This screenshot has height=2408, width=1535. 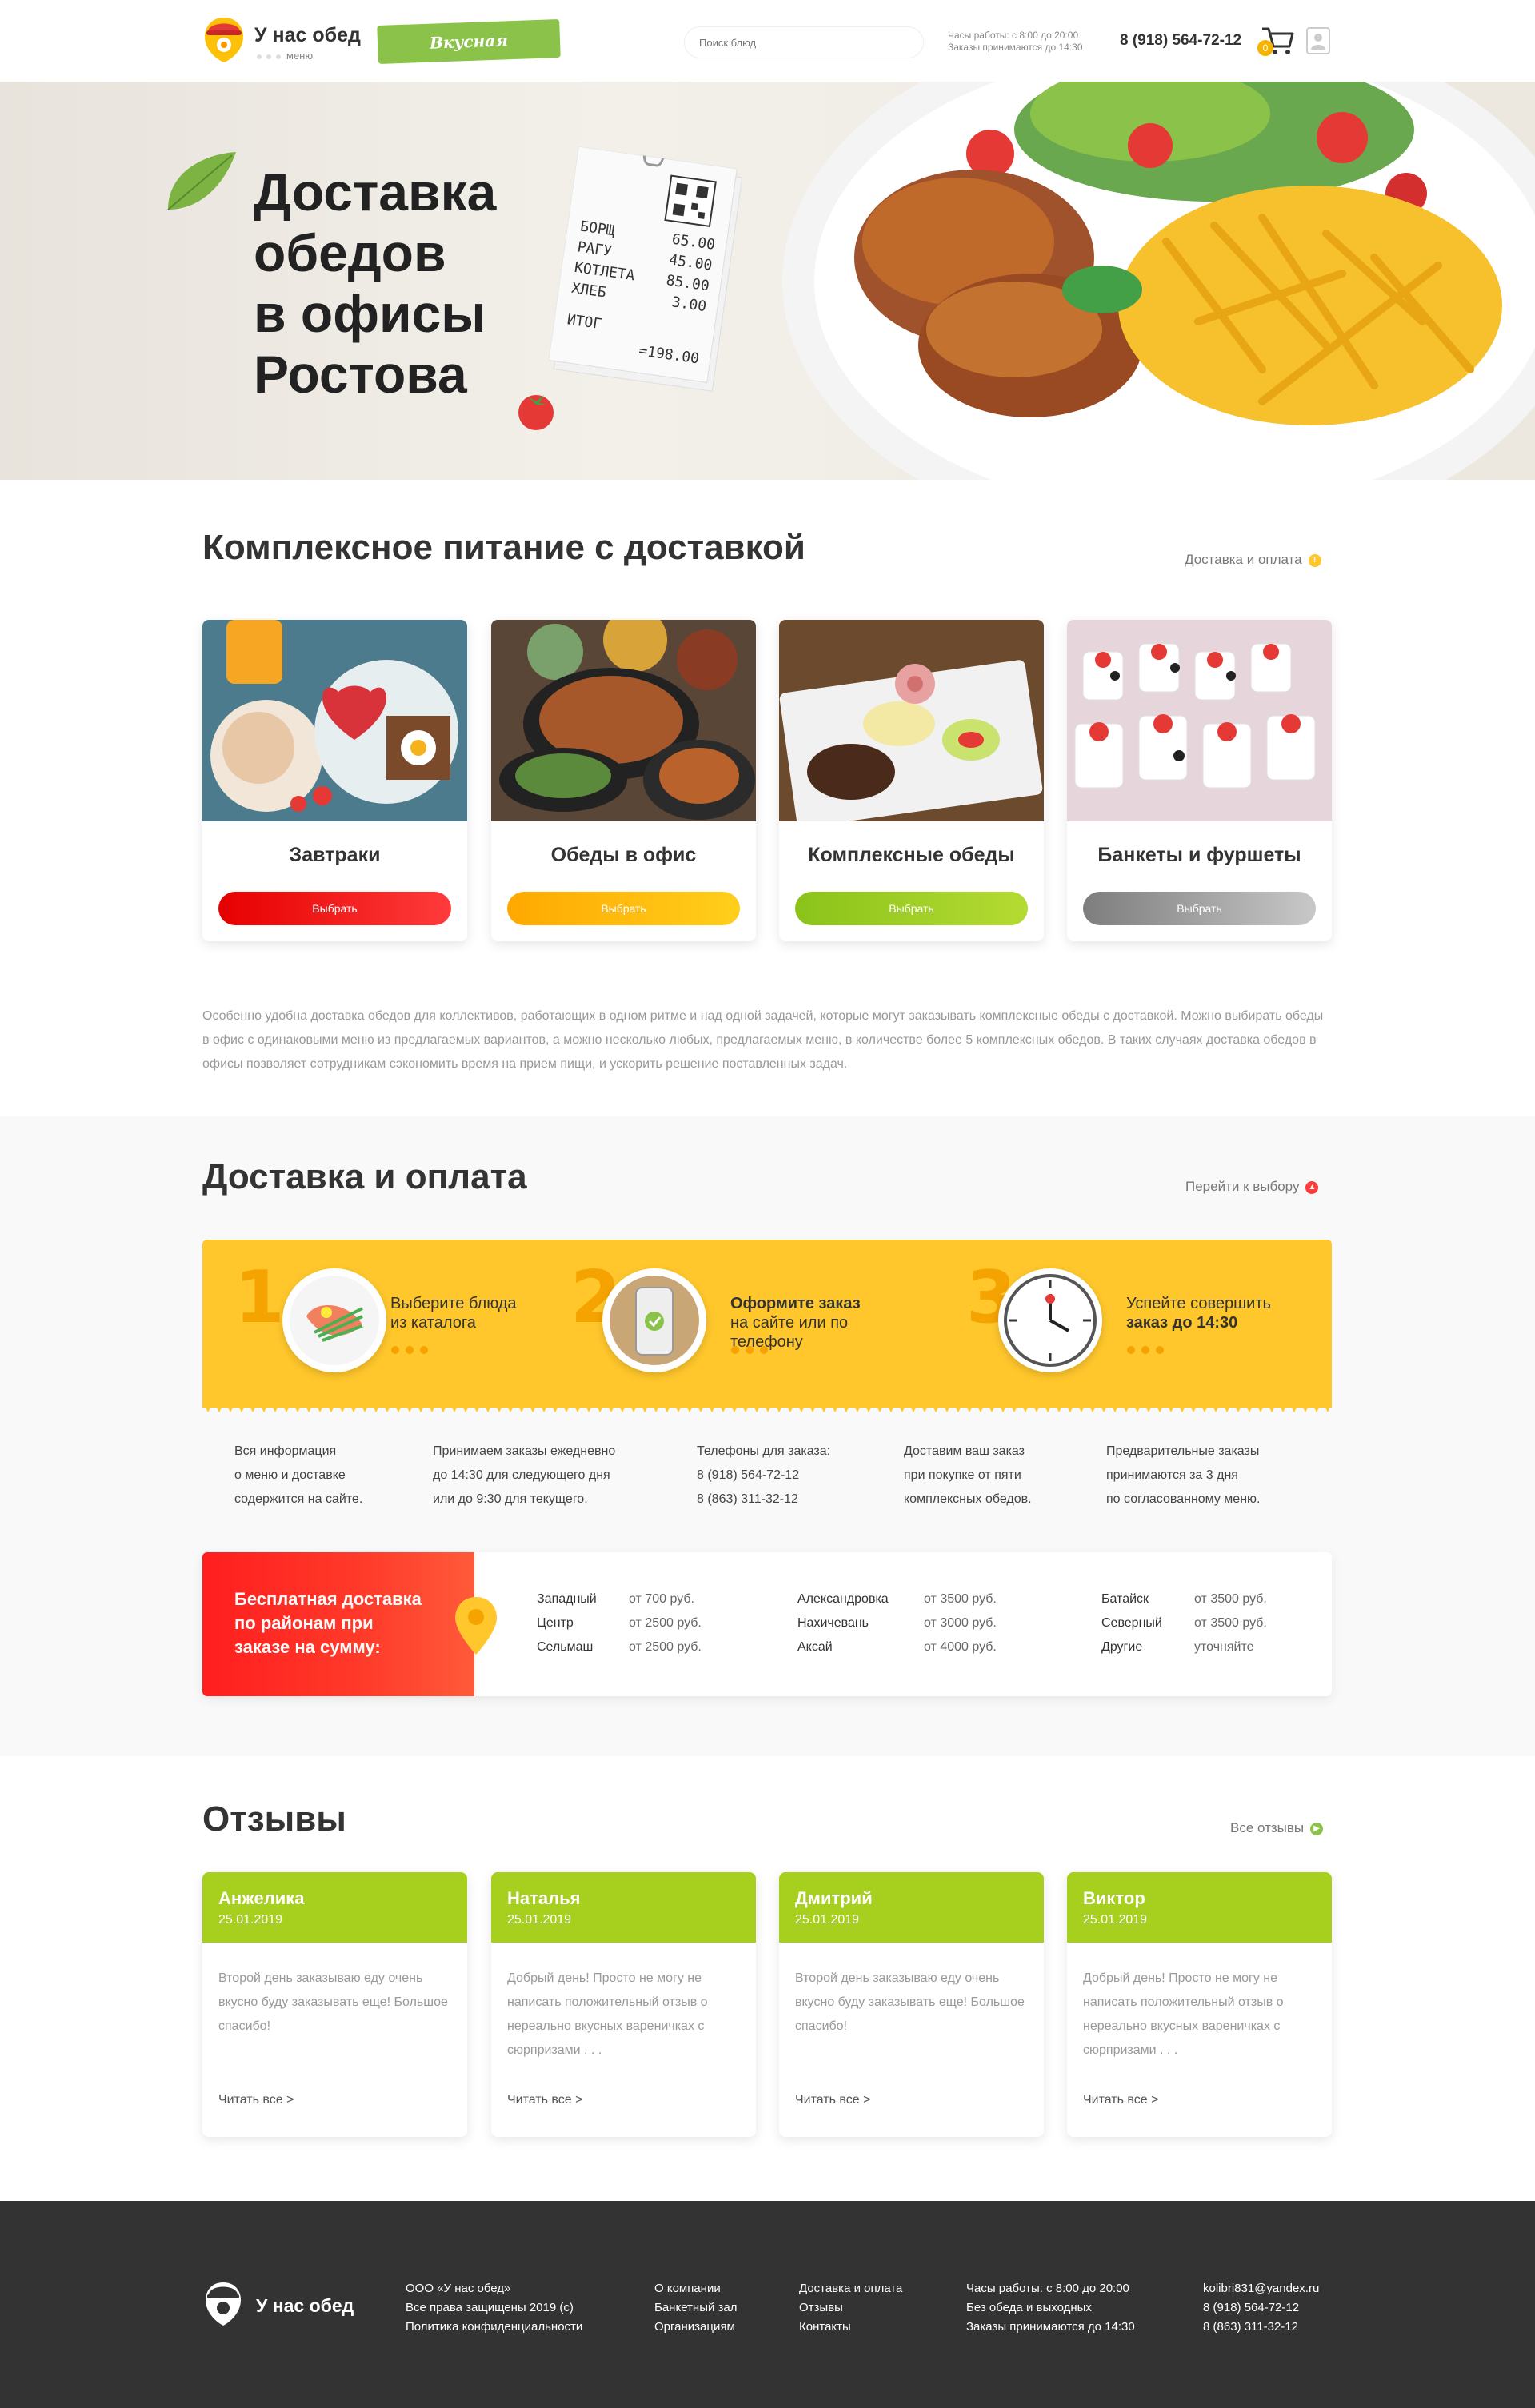 I want to click on footer-logo-icon, so click(x=223, y=2303).